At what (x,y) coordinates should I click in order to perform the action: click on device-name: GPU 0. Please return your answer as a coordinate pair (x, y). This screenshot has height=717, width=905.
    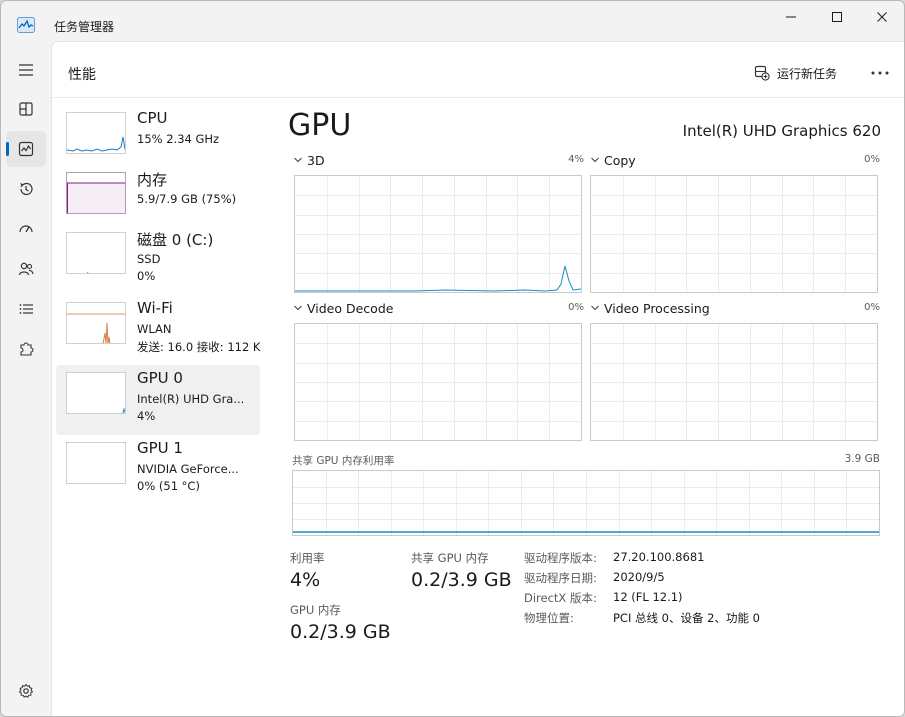
    Looking at the image, I should click on (160, 378).